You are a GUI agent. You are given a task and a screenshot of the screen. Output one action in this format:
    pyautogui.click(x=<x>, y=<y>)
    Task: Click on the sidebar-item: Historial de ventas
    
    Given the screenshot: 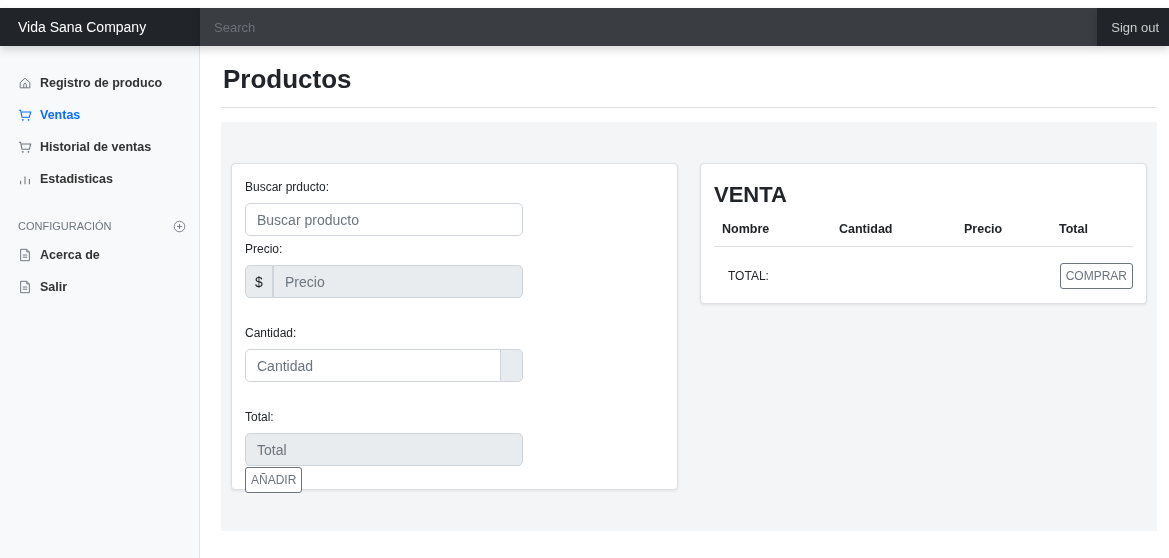 What is the action you would take?
    pyautogui.click(x=99, y=147)
    